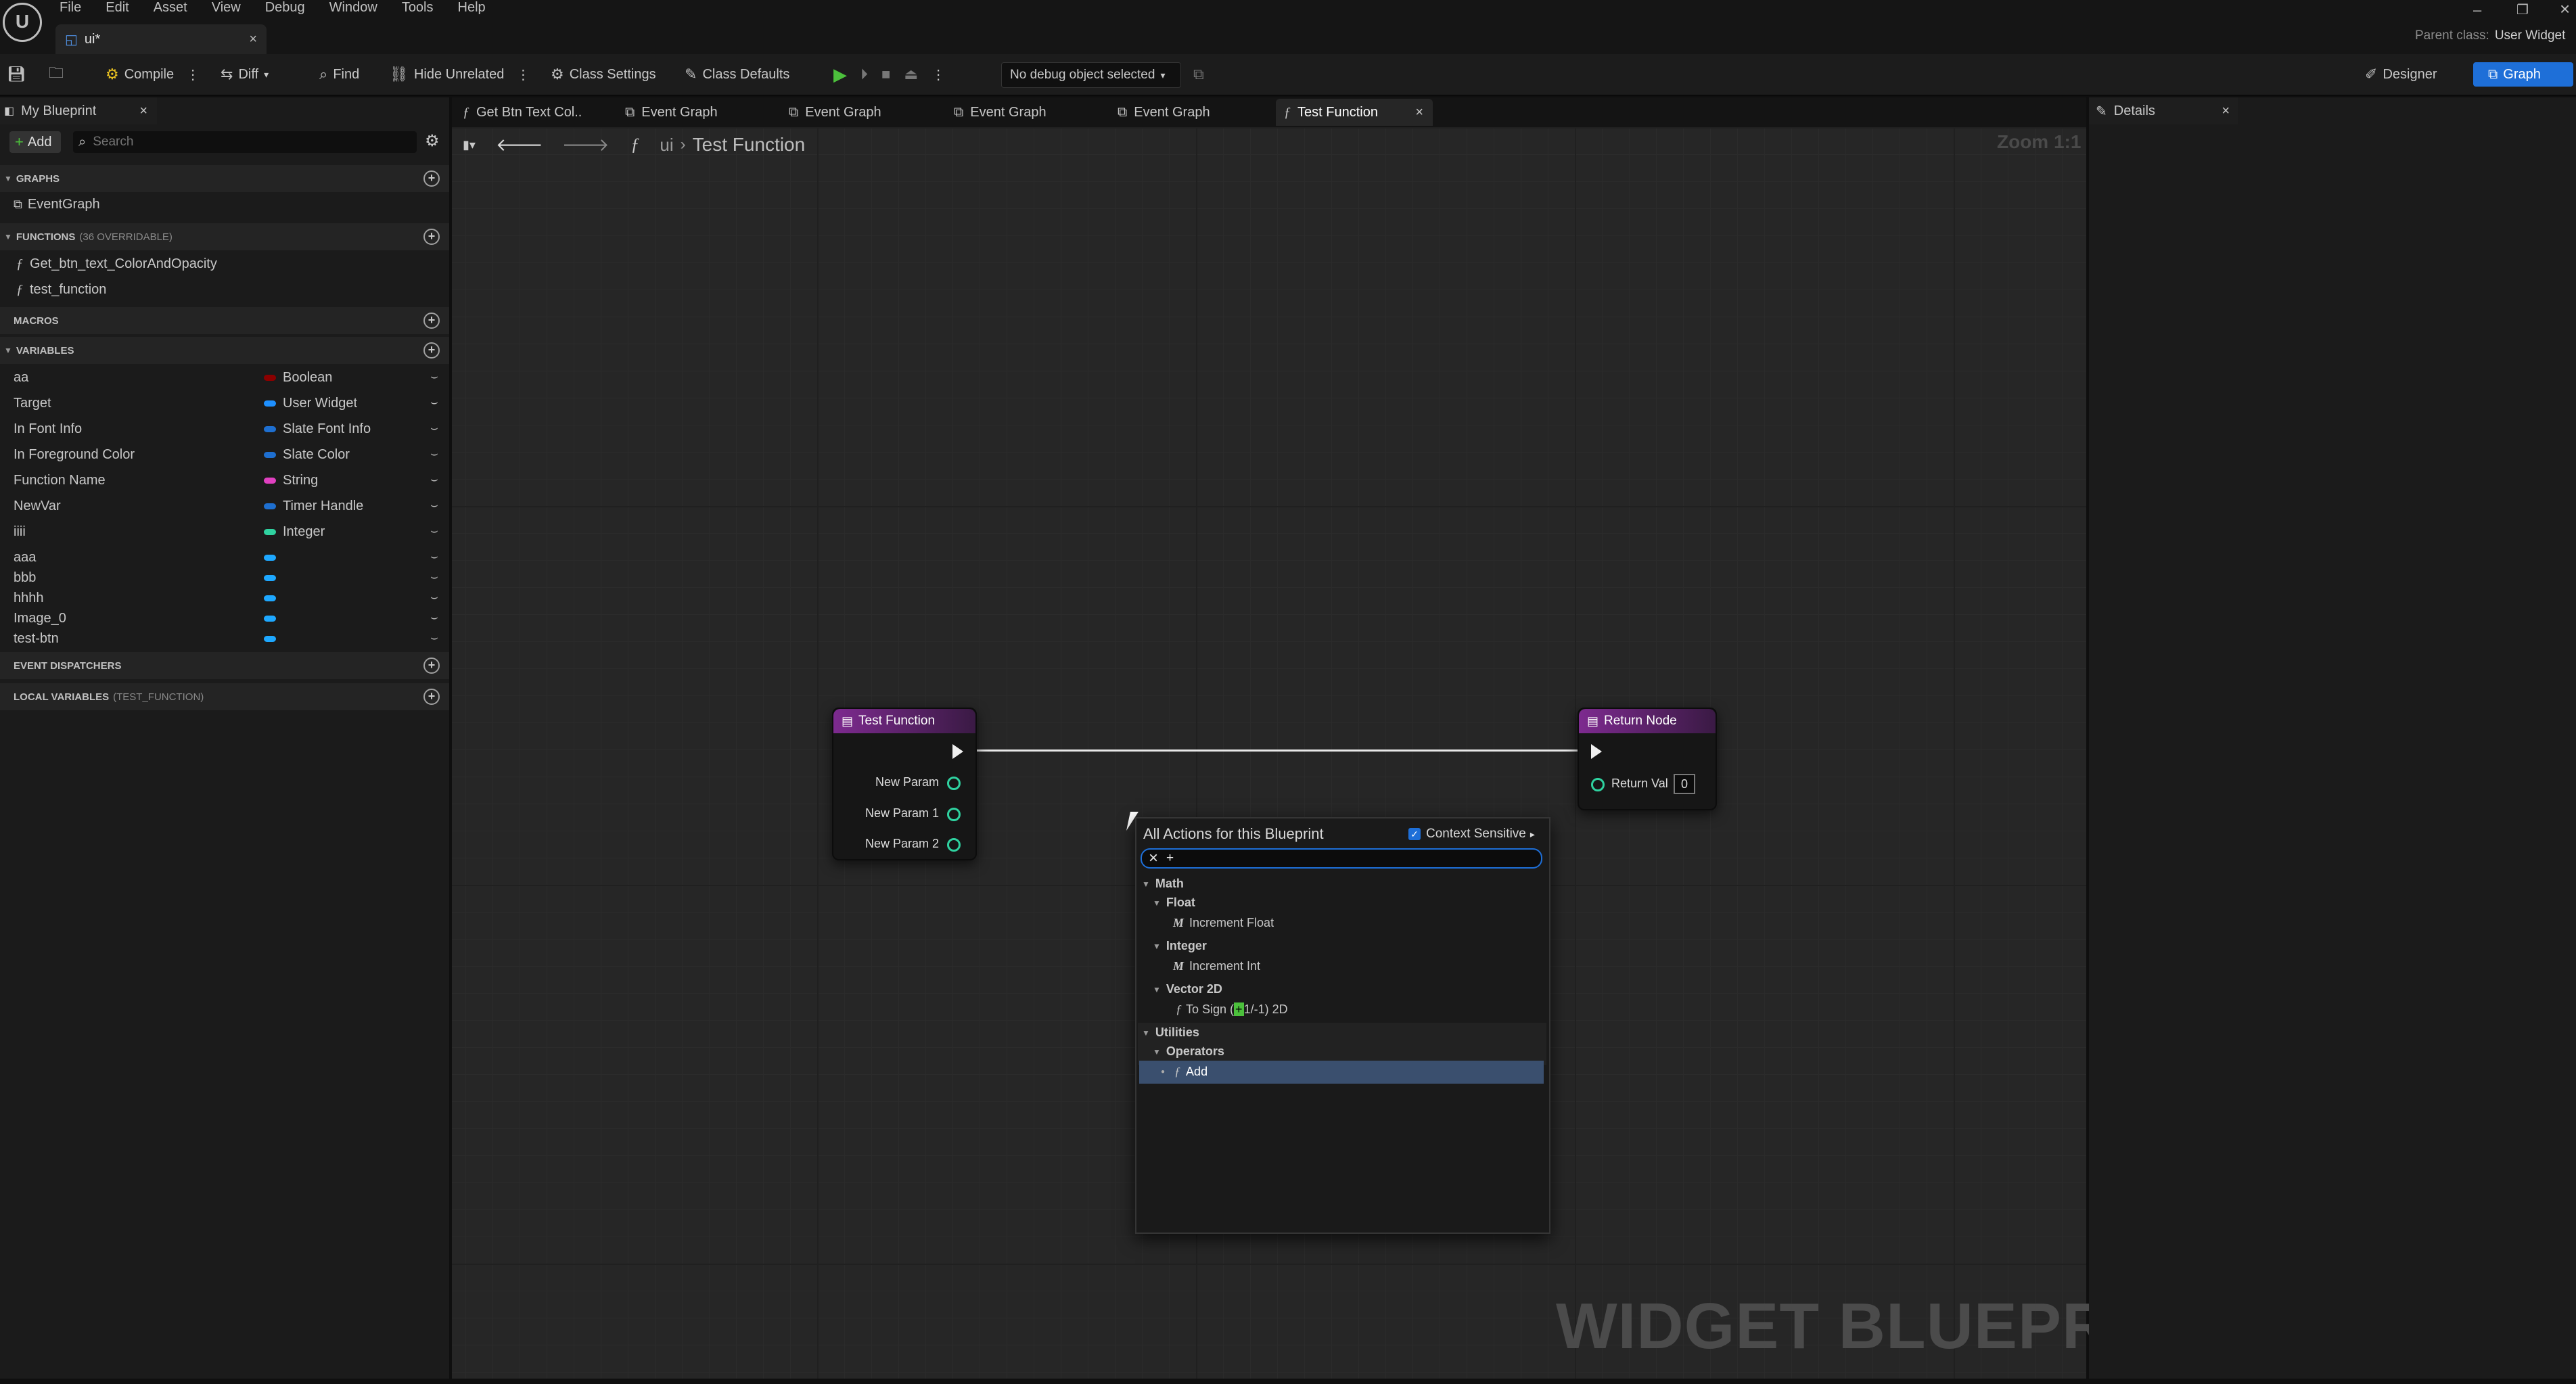  I want to click on class-defaults-button: ✎ Class Defaults, so click(737, 74).